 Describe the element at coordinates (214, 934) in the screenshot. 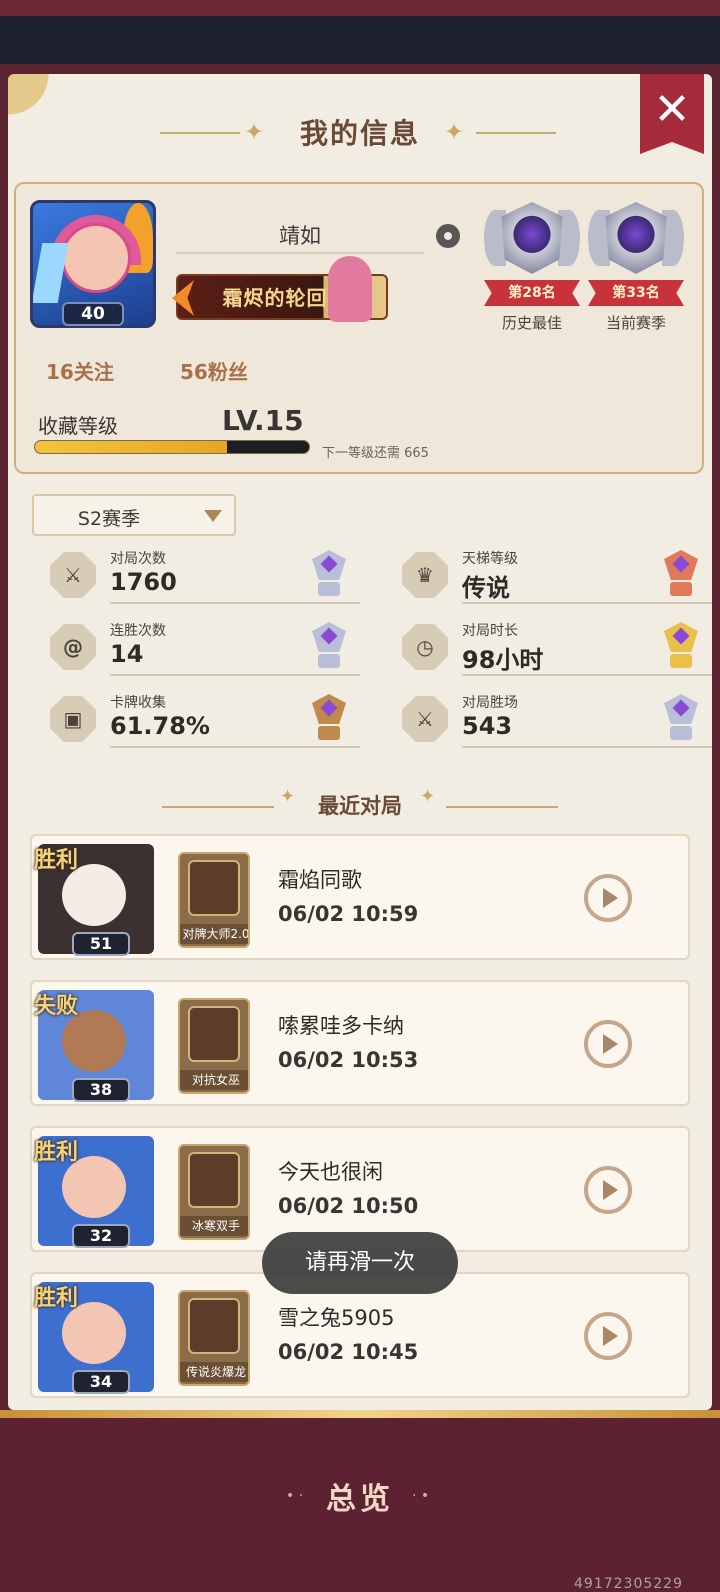

I see `deck-name: 对牌大师2.0` at that location.